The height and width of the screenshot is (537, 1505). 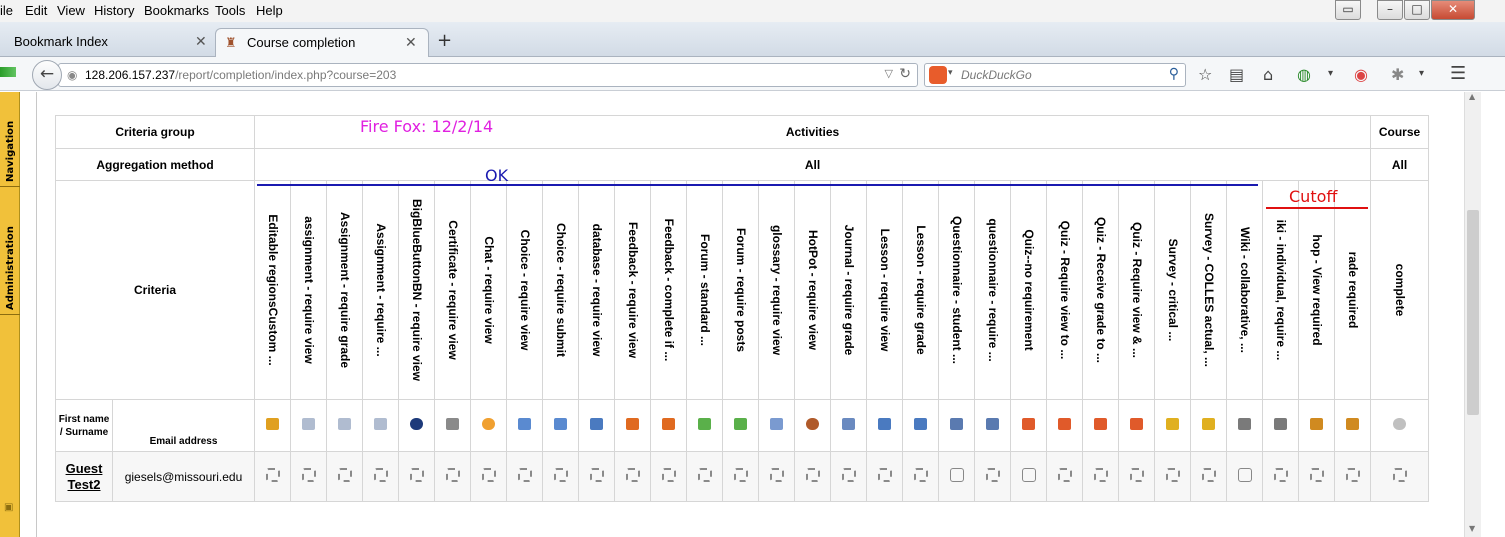 What do you see at coordinates (1174, 74) in the screenshot?
I see `search-icon: ⚲` at bounding box center [1174, 74].